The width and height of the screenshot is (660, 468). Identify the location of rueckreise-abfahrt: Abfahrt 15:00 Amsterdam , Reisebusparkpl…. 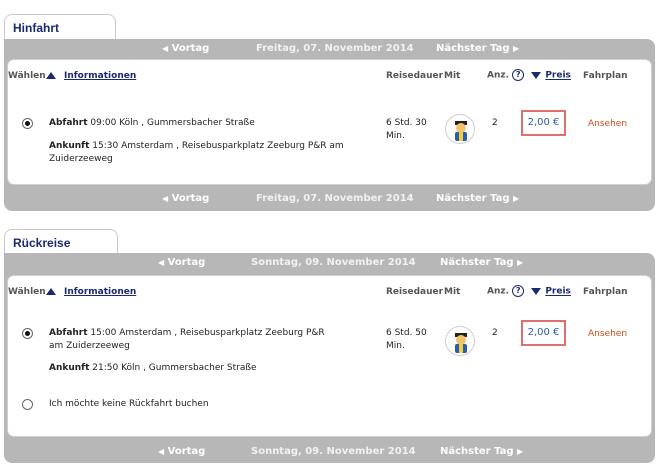
(187, 339).